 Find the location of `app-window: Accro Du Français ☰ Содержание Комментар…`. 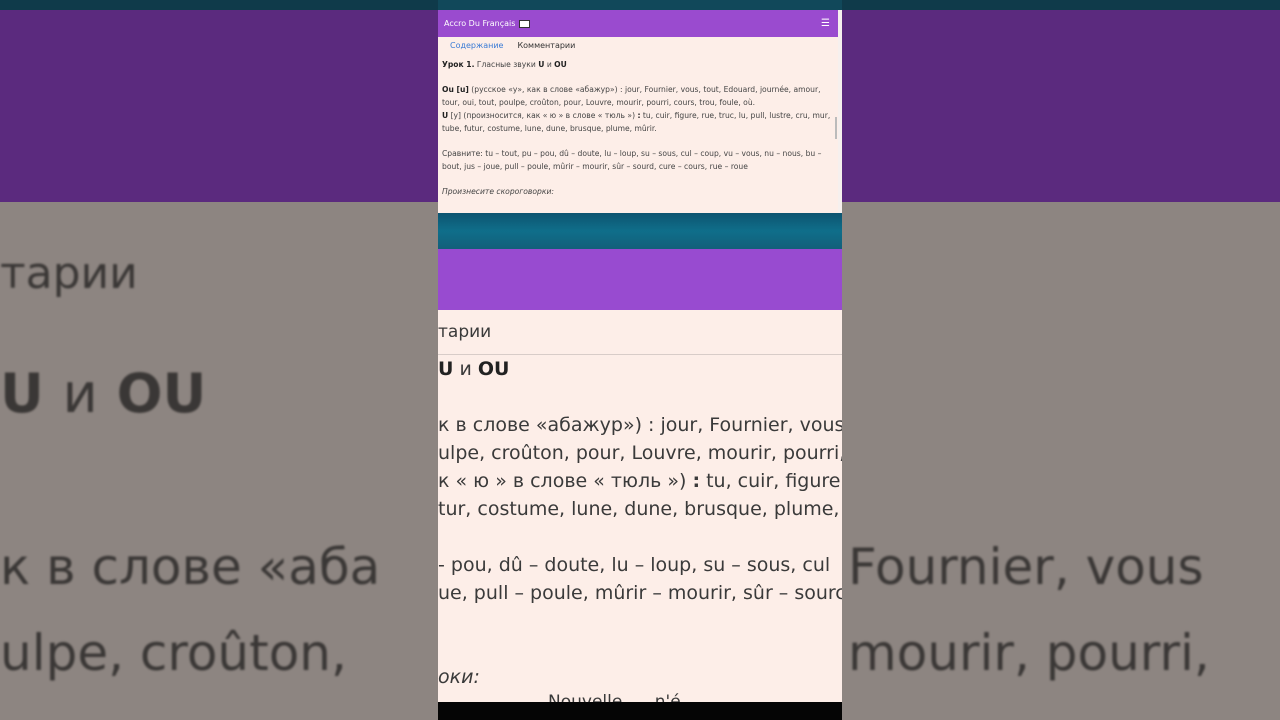

app-window: Accro Du Français ☰ Содержание Комментар… is located at coordinates (638, 111).